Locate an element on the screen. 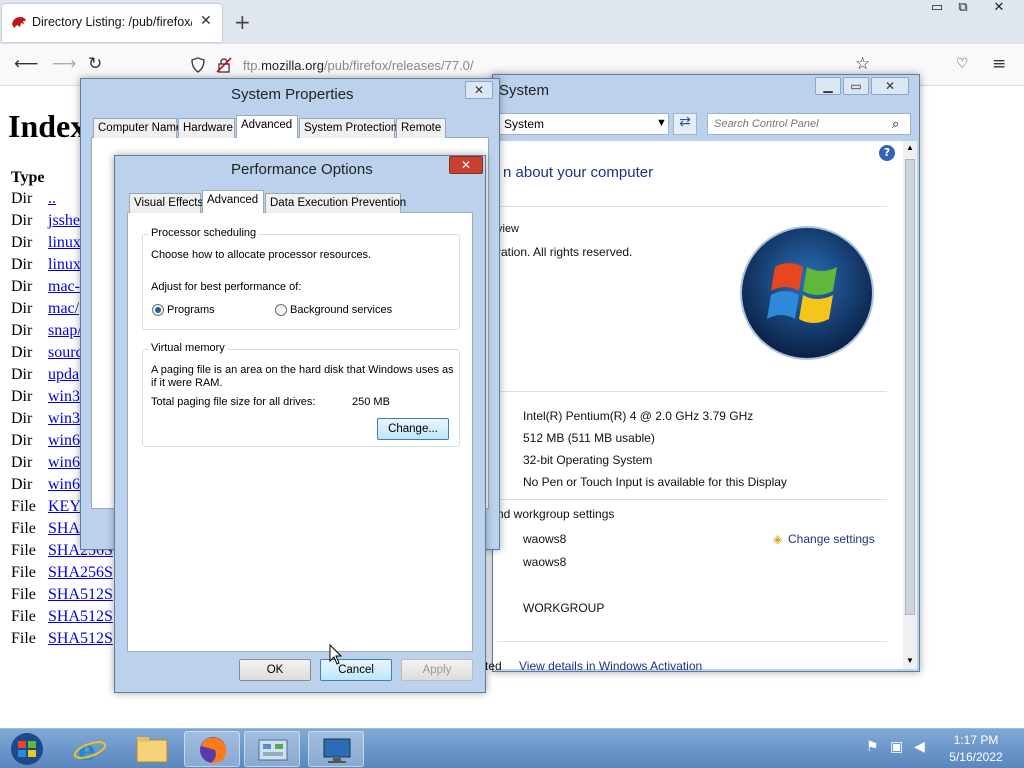  clock-date: 5/16/2022 is located at coordinates (976, 757).